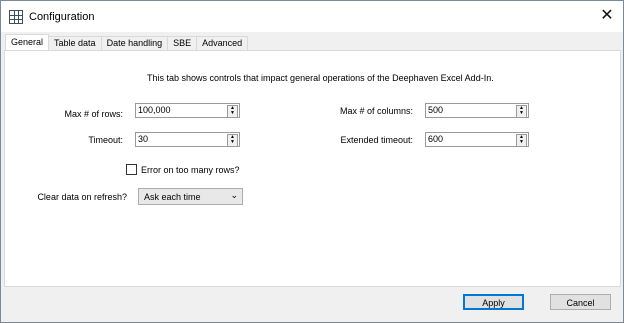 This screenshot has height=323, width=624. What do you see at coordinates (16, 17) in the screenshot?
I see `grid-icon` at bounding box center [16, 17].